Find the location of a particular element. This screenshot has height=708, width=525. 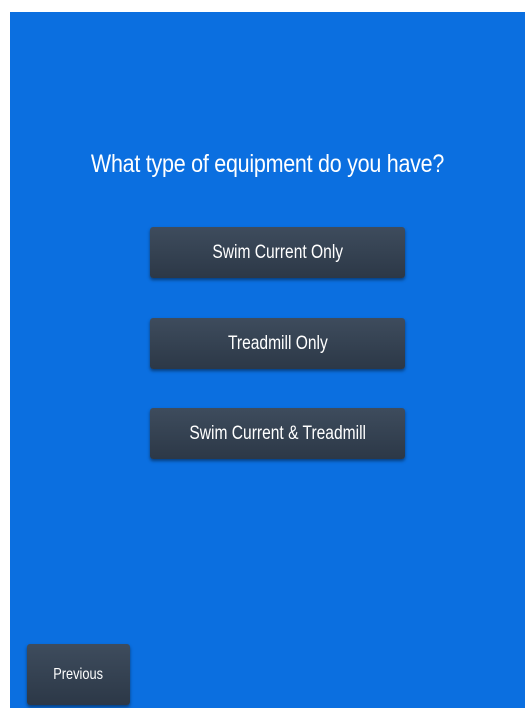

previous-button: Previous is located at coordinates (78, 674).